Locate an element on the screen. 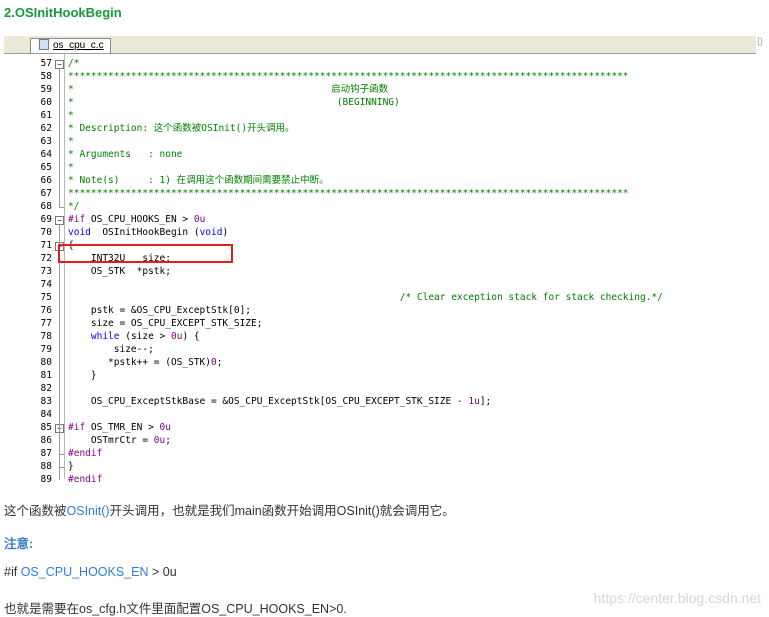 The width and height of the screenshot is (769, 617). line-number: 72 is located at coordinates (46, 258).